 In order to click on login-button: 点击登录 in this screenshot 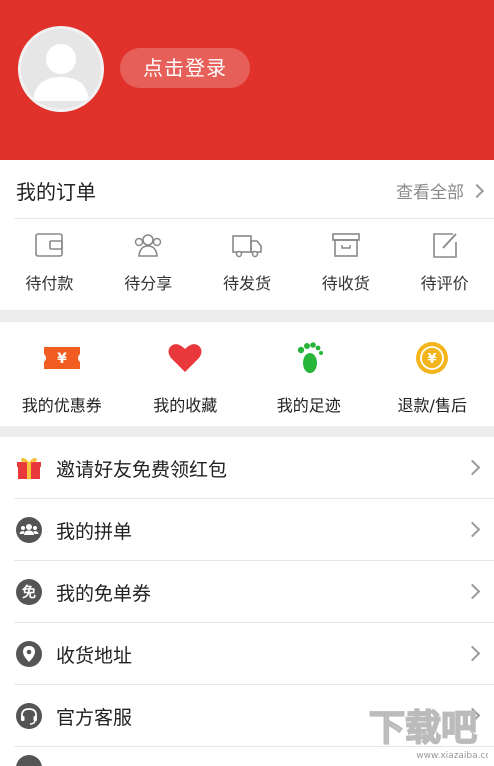, I will do `click(185, 68)`.